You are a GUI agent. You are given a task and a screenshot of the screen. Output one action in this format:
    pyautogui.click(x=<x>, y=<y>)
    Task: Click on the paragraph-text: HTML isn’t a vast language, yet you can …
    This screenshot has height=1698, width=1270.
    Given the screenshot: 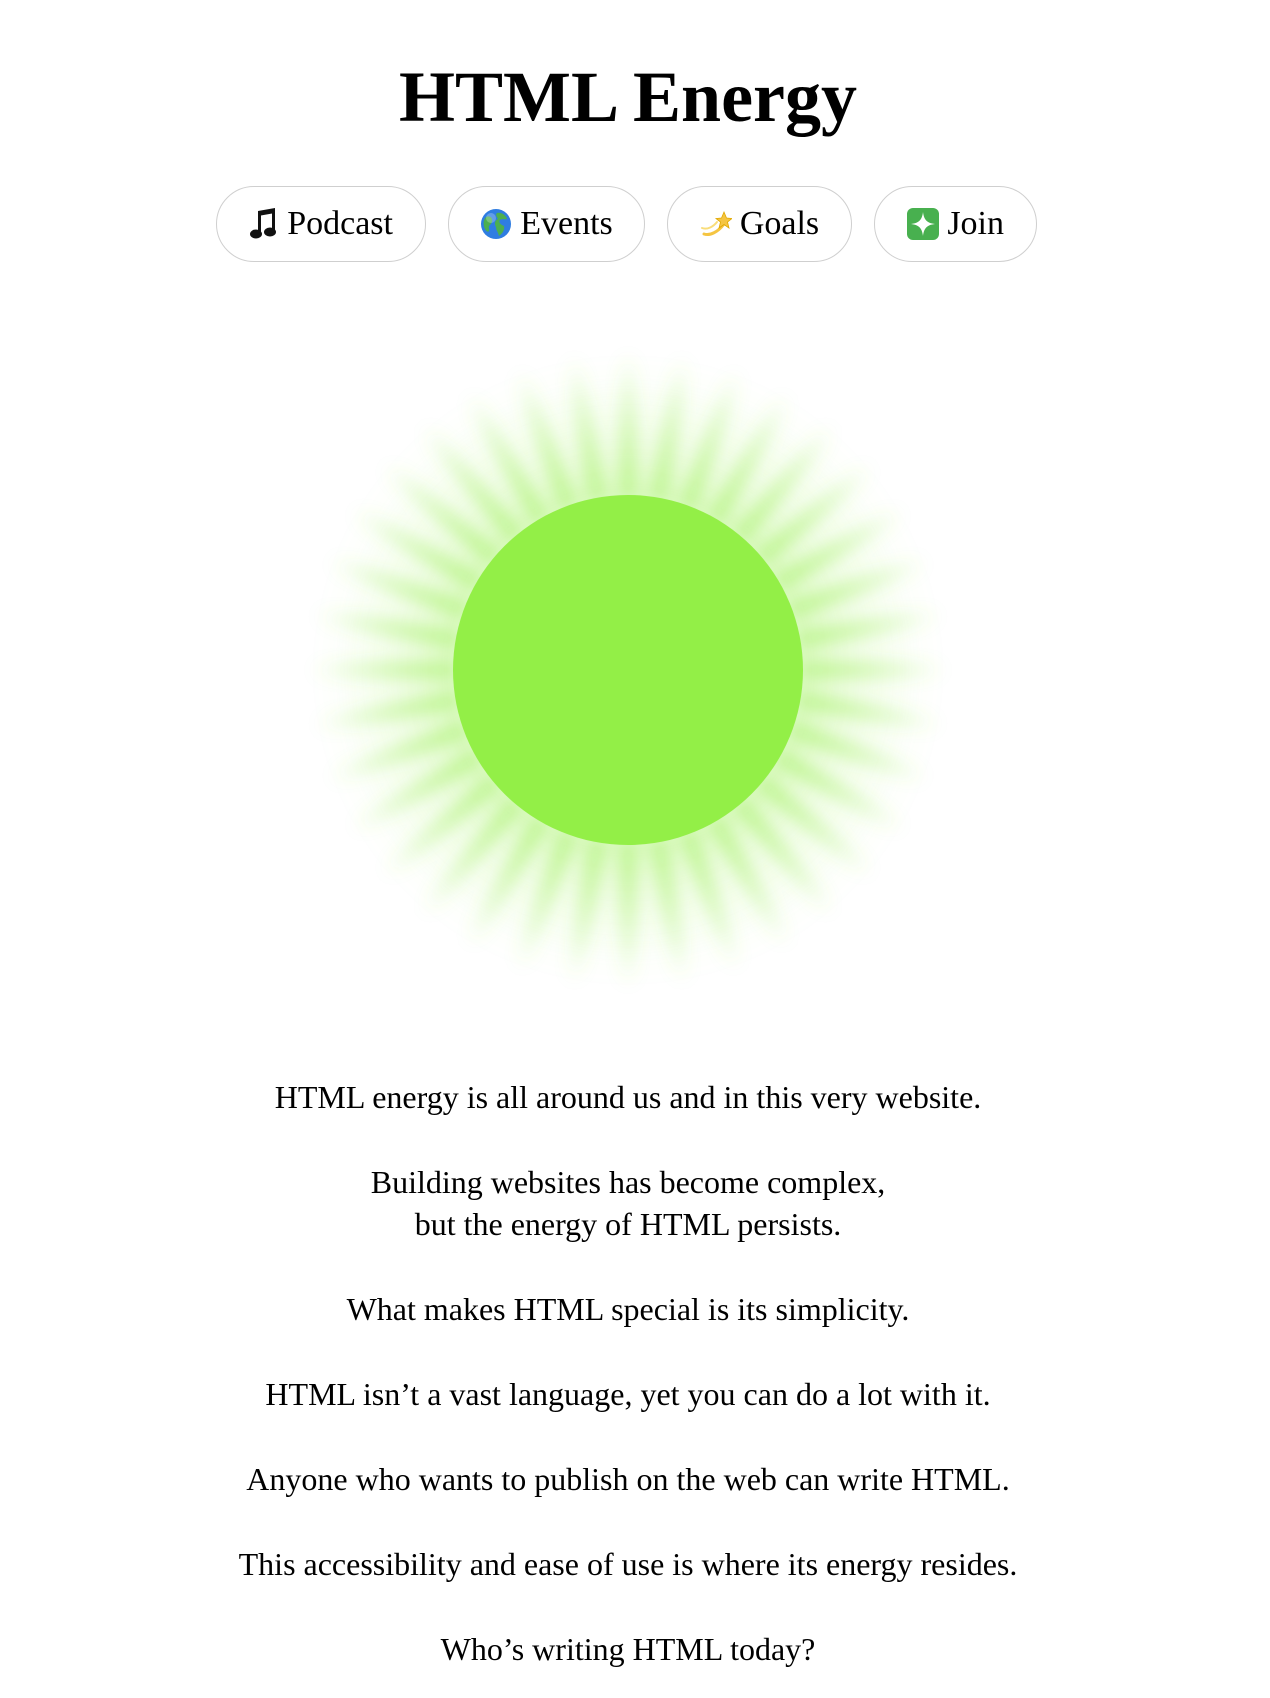 What is the action you would take?
    pyautogui.click(x=628, y=1394)
    